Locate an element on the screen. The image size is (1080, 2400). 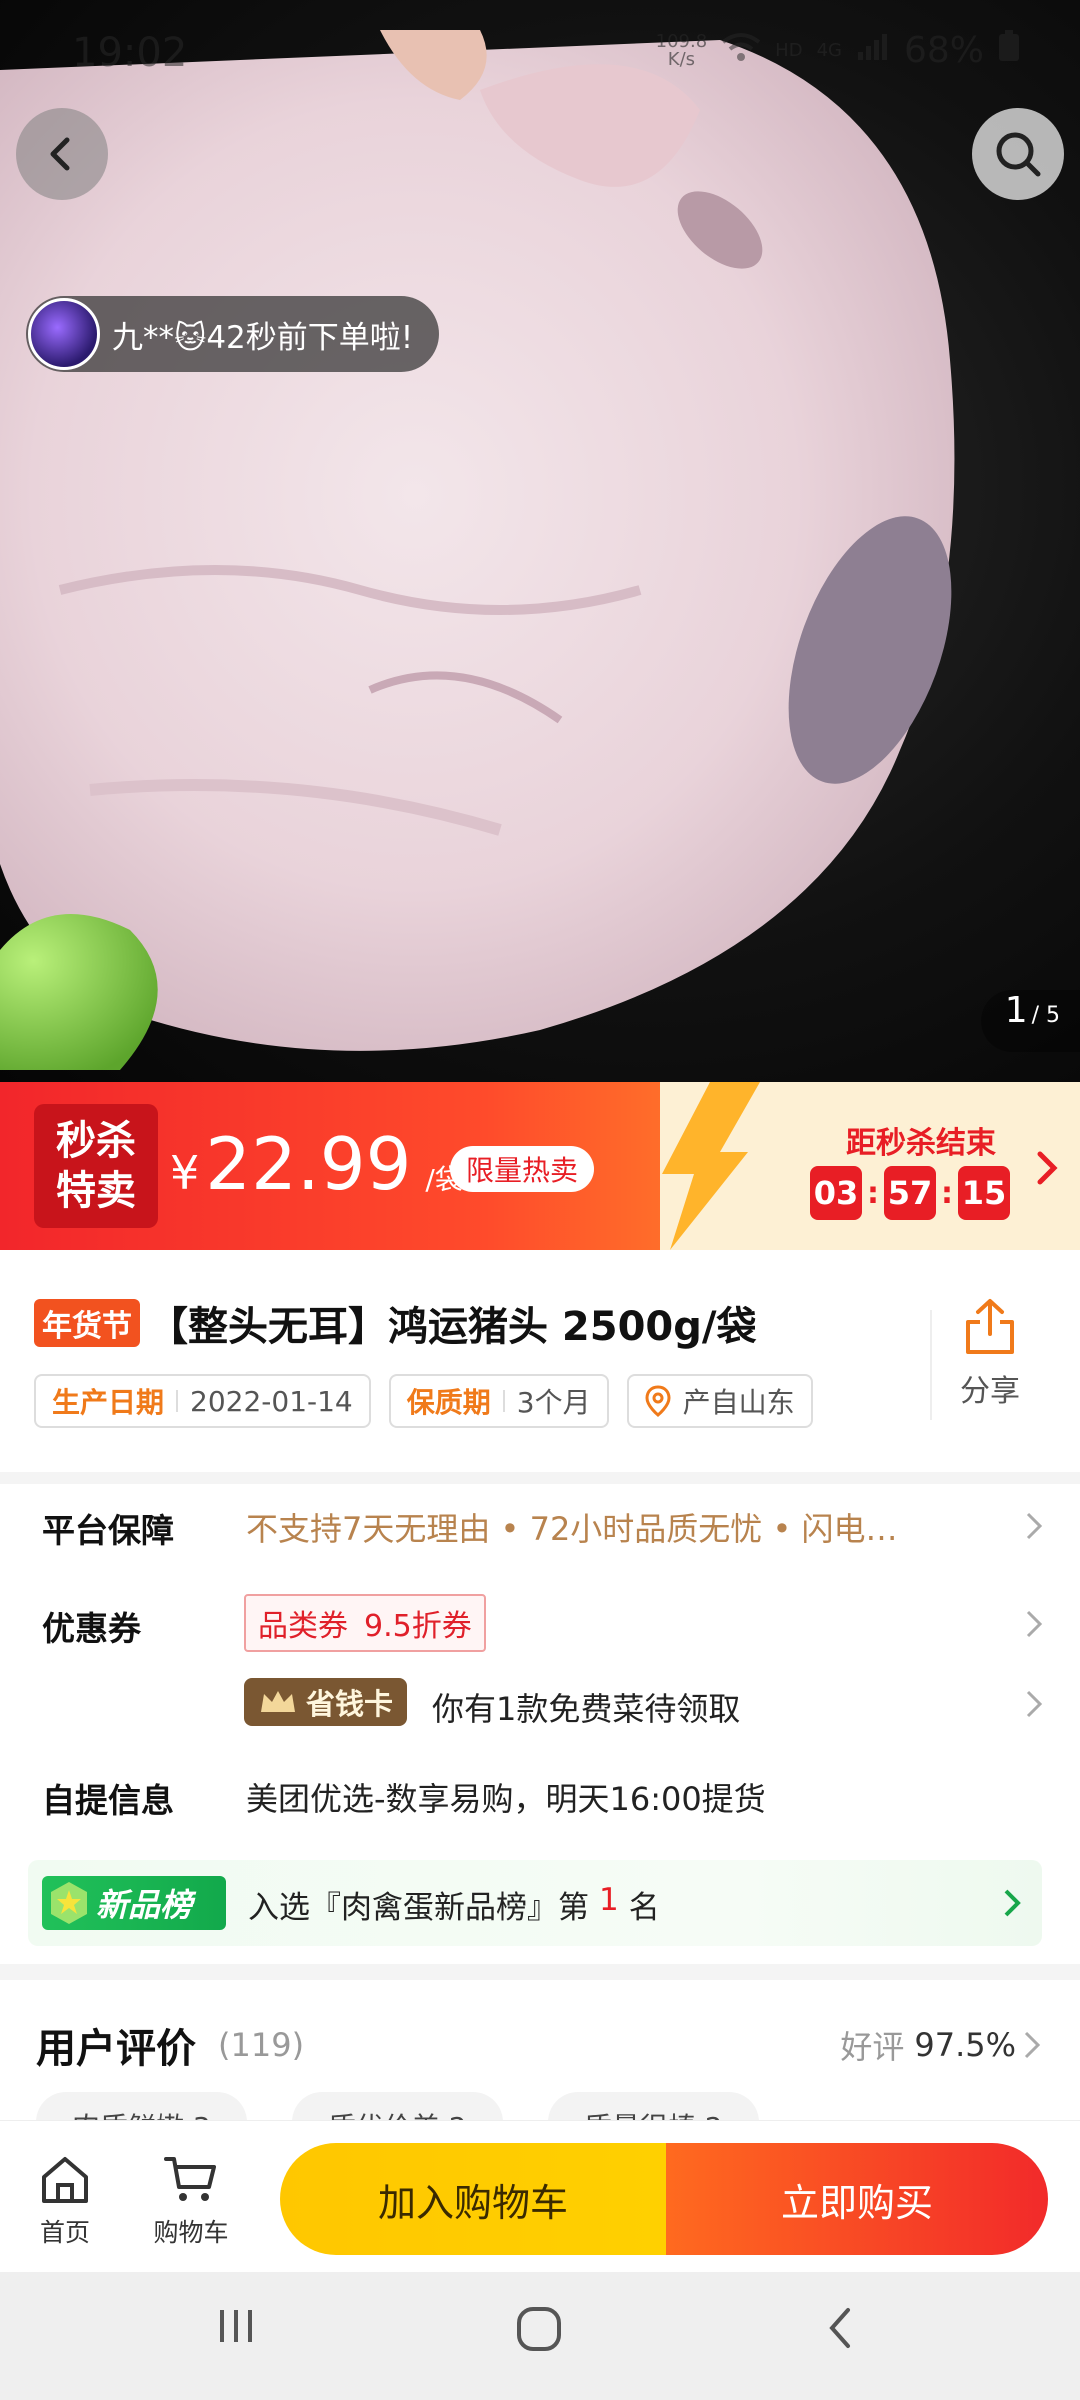
product-title: 【整头无耳】鸿运猪头 2500g/袋 is located at coordinates (452, 1327).